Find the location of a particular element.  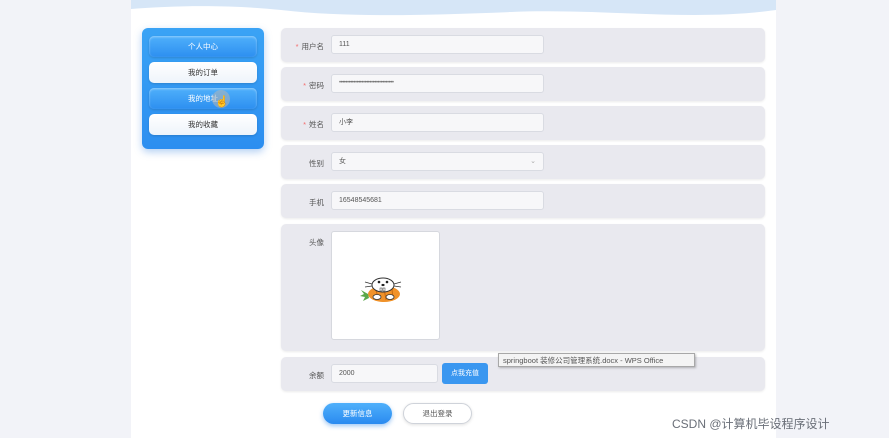

gender-label: 性别 is located at coordinates (316, 163).